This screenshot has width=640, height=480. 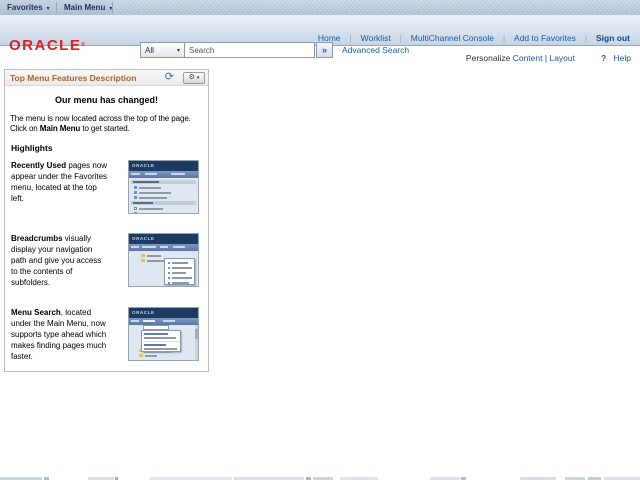 I want to click on pagelet-header: Top Menu Features Description ⟳ ⚙ ▾, so click(x=106, y=78).